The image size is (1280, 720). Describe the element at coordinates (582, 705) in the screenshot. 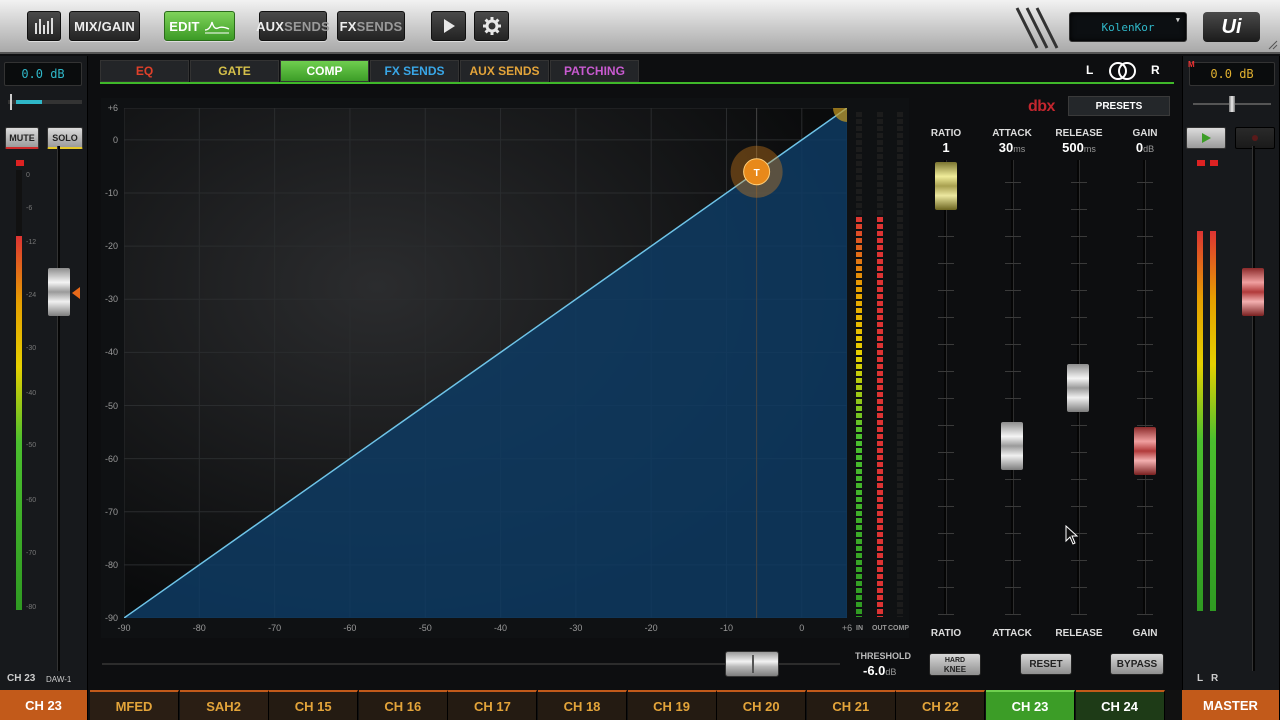

I see `channel-button-ch-18: CH 18` at that location.